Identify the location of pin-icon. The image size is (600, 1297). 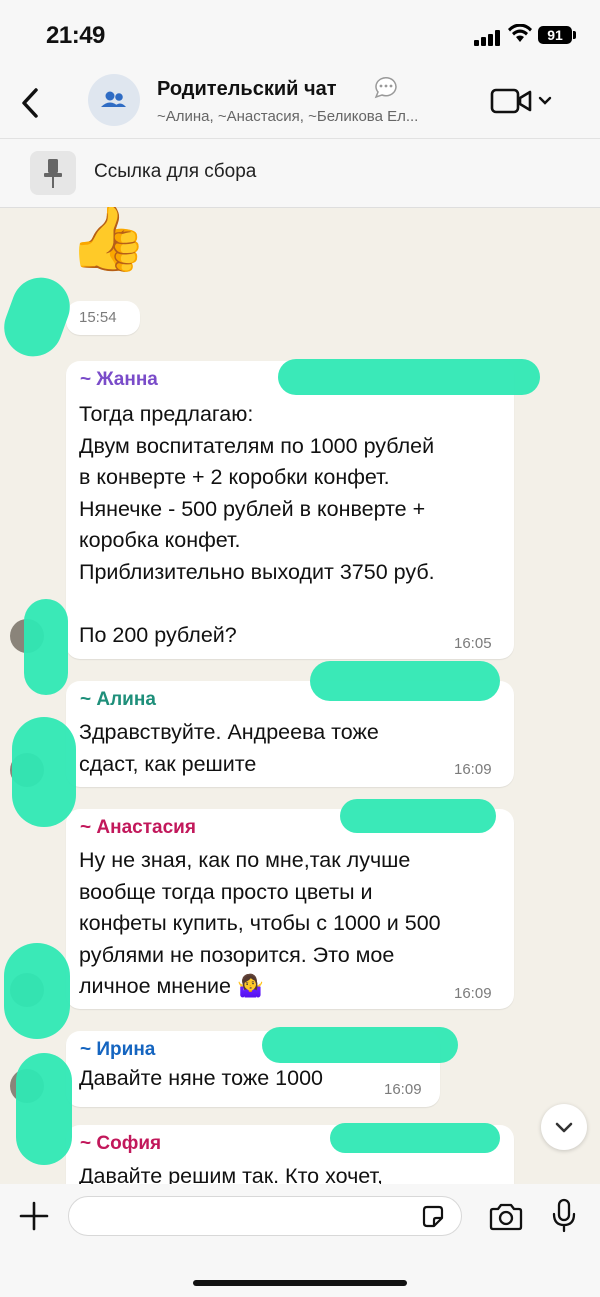
(53, 173).